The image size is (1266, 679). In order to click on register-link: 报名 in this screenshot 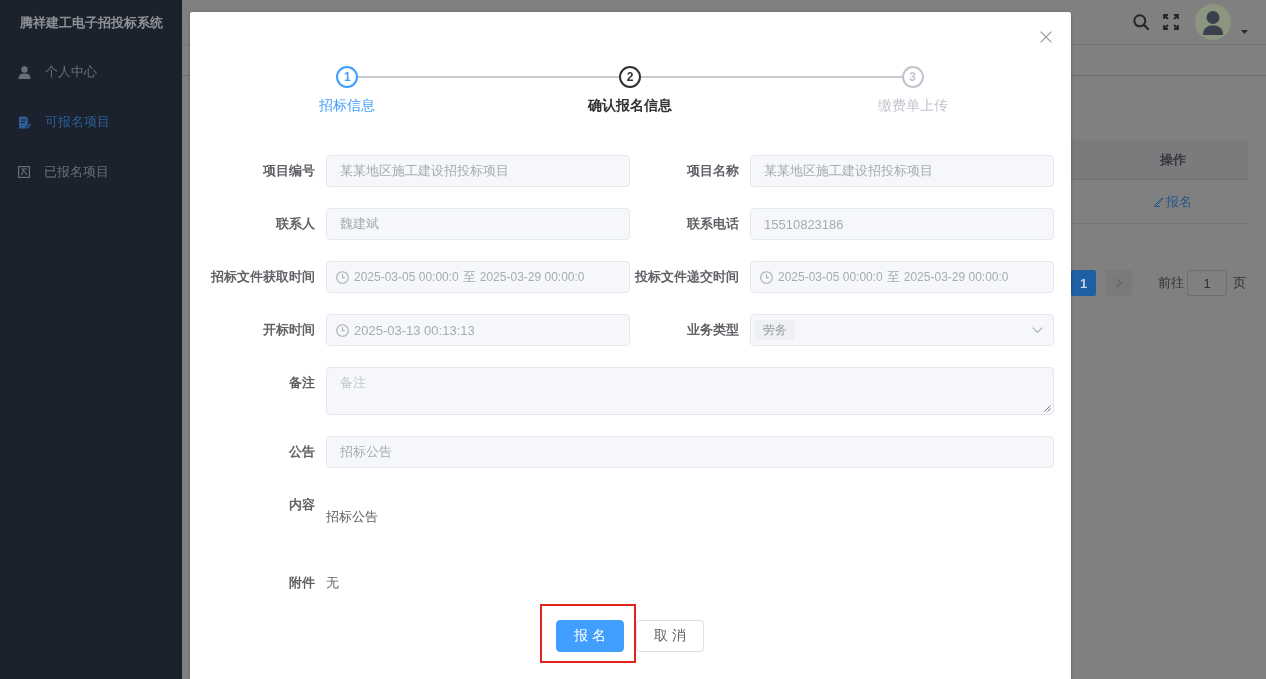, I will do `click(1172, 201)`.